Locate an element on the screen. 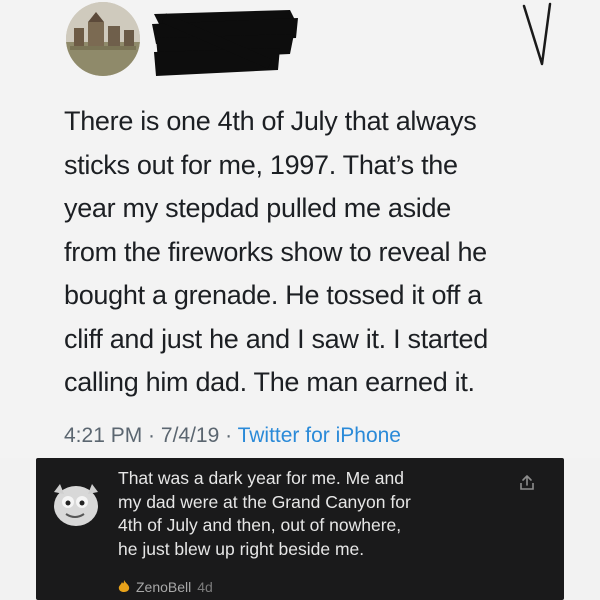  comment-footer: ZenoBell 4d is located at coordinates (165, 587).